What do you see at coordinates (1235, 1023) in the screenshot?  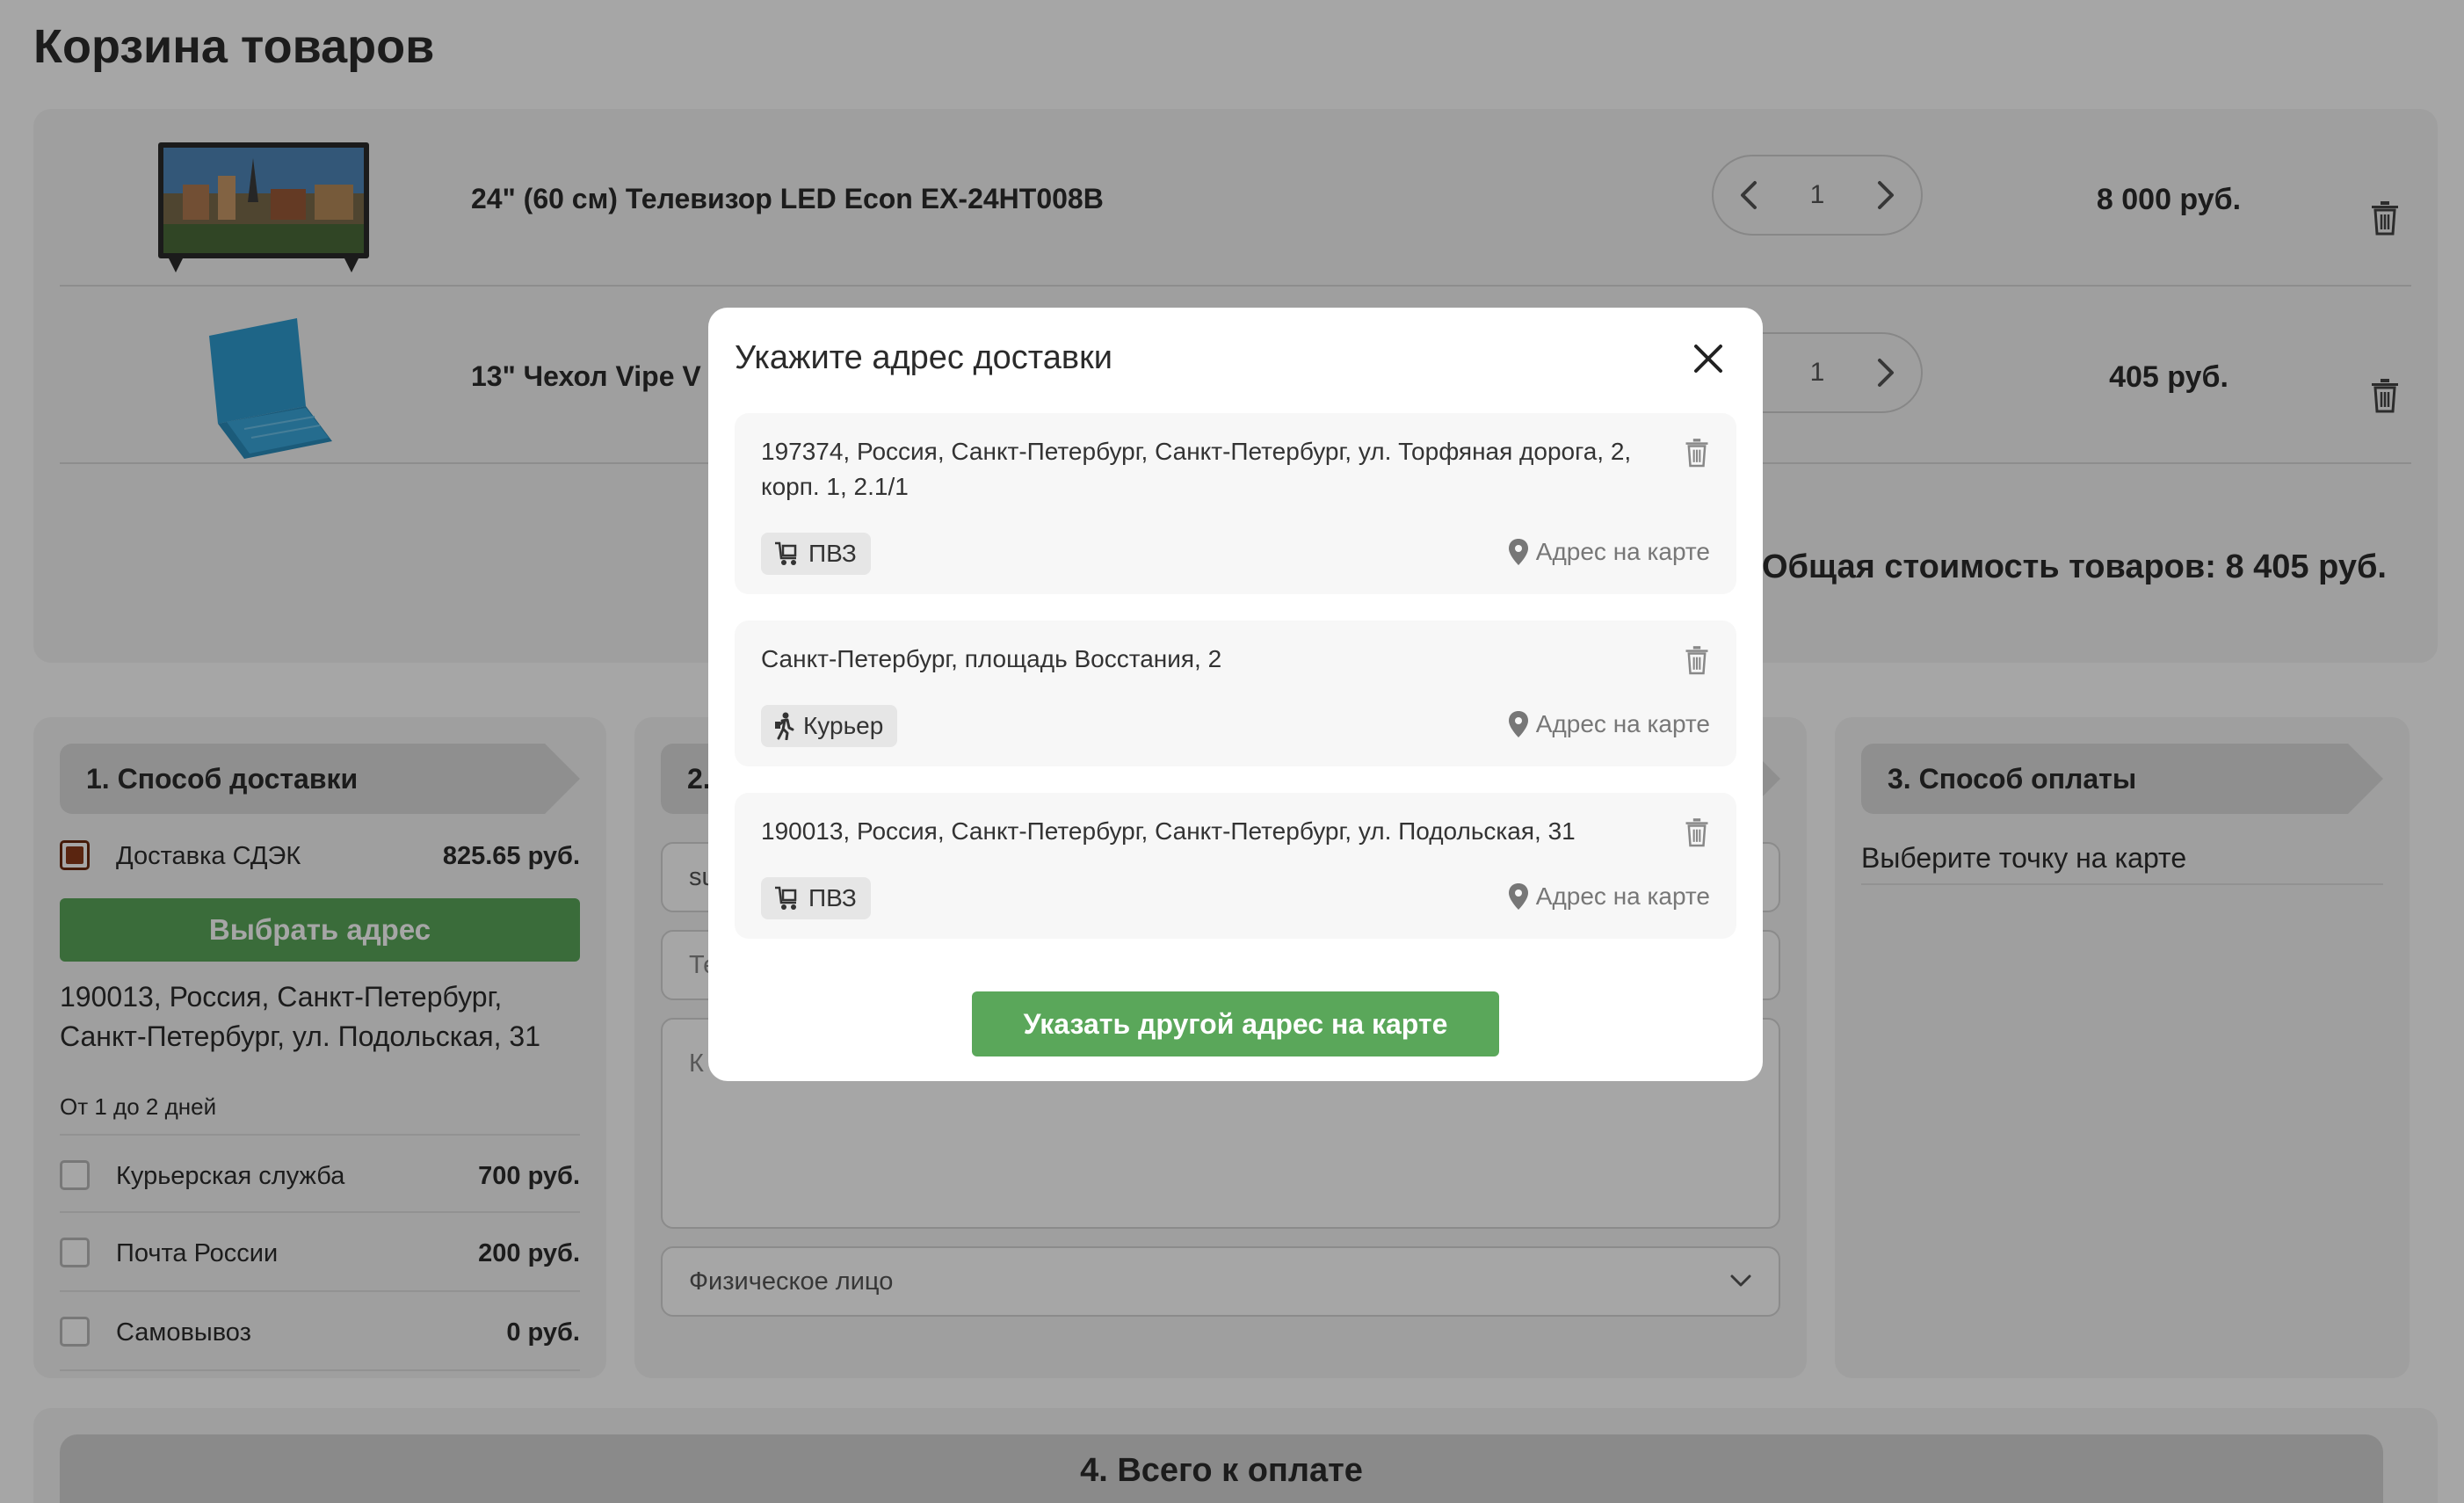 I see `other-address-button: Указать другой адрес на карте` at bounding box center [1235, 1023].